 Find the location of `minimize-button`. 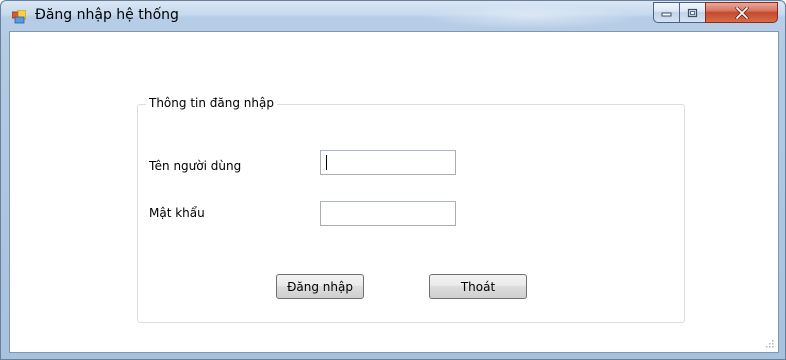

minimize-button is located at coordinates (666, 12).